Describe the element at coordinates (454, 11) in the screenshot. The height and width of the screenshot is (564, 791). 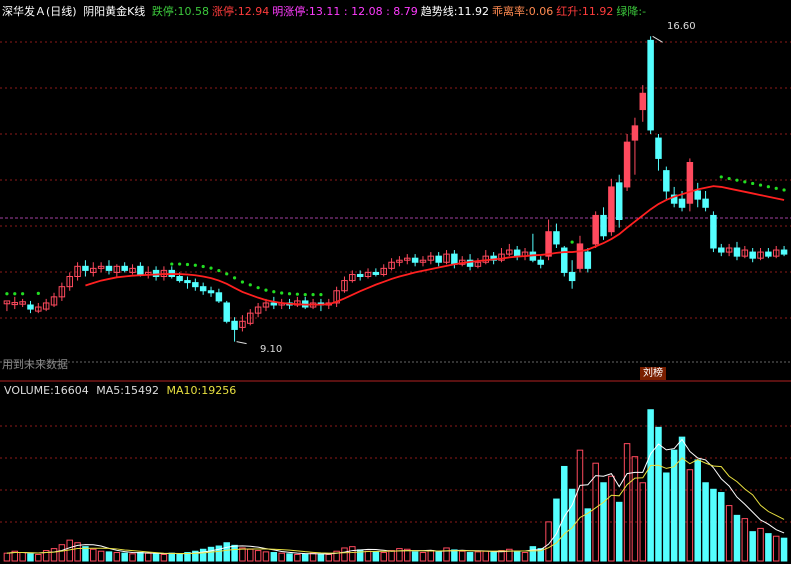
I see `indicator-item: 趋势线:11.92` at that location.